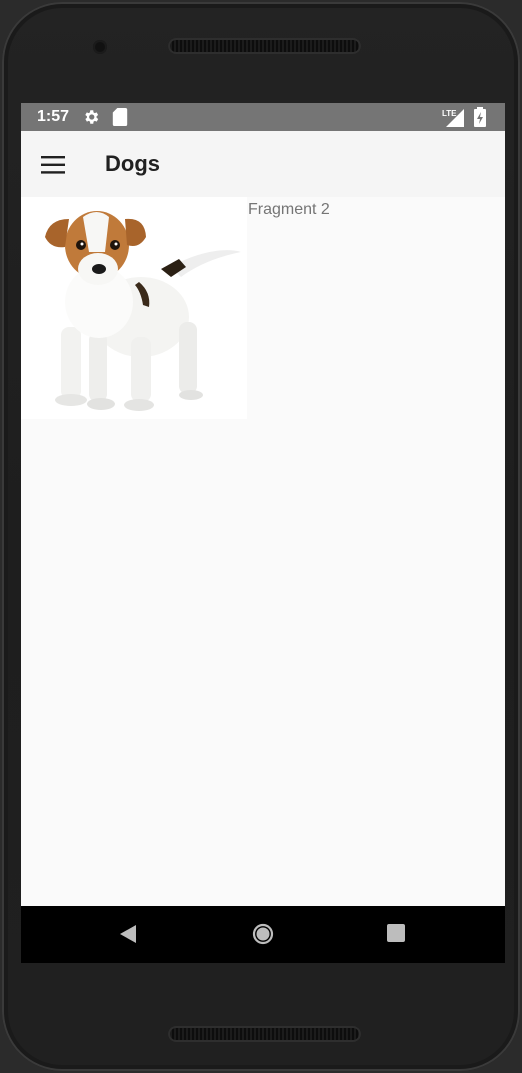 This screenshot has height=1073, width=522. Describe the element at coordinates (480, 119) in the screenshot. I see `battery-charging-icon` at that location.